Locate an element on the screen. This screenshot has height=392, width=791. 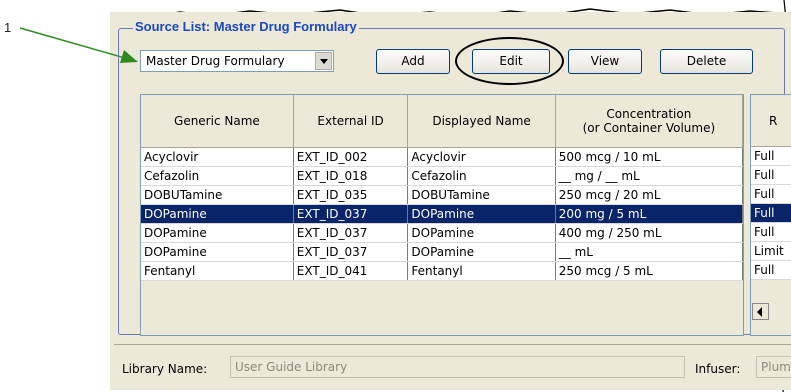
table-row: DOPamine EXT_ID_037 DOPamine __ mL is located at coordinates (442, 252).